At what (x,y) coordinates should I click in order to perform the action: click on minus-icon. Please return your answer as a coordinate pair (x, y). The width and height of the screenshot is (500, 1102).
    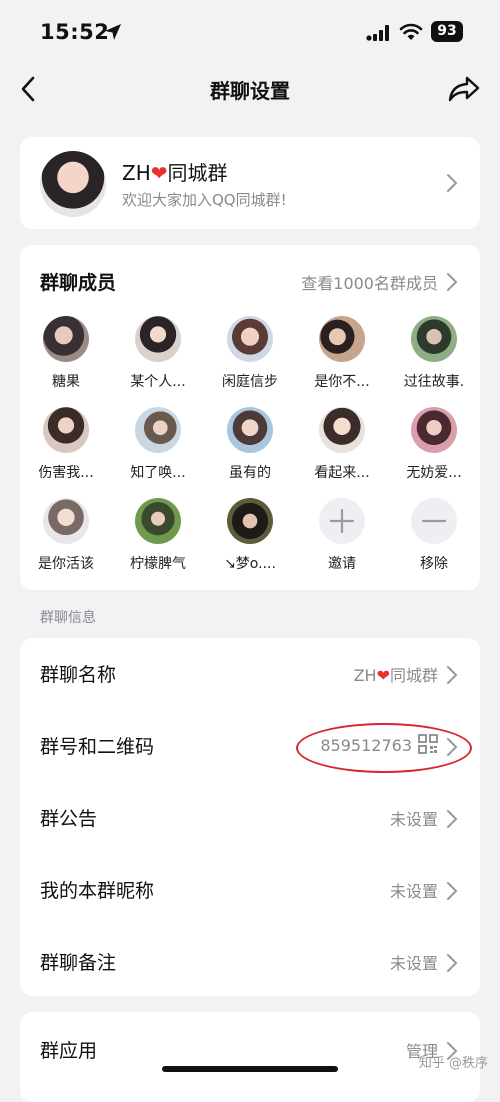
    Looking at the image, I should click on (434, 521).